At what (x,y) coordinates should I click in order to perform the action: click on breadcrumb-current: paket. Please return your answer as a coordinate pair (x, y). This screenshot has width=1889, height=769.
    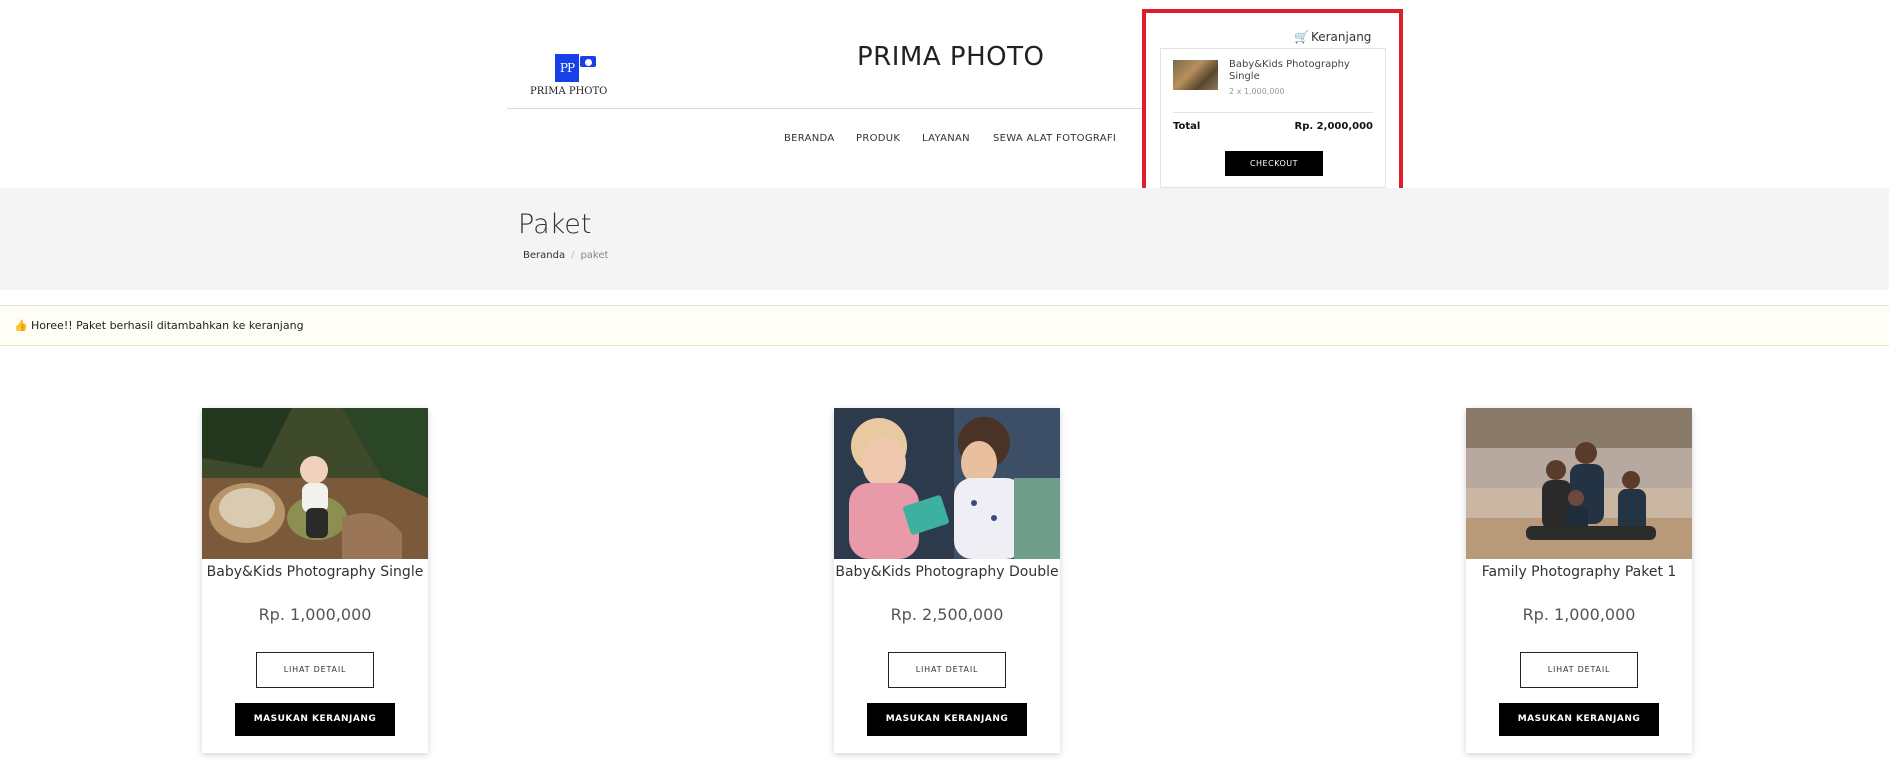
    Looking at the image, I should click on (594, 255).